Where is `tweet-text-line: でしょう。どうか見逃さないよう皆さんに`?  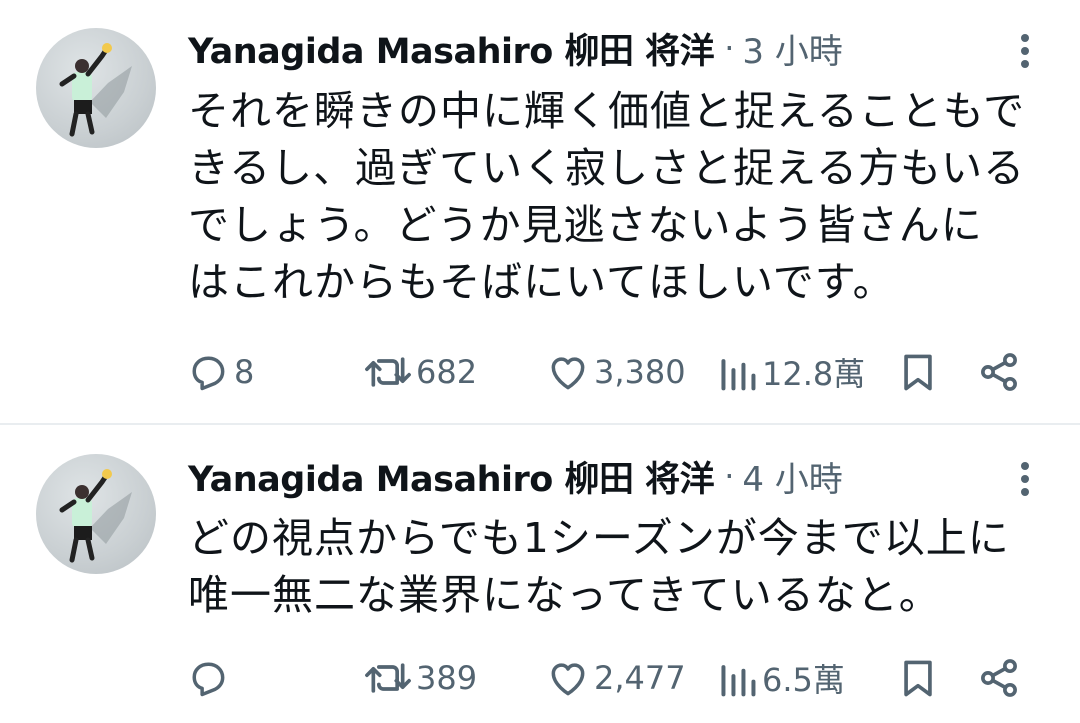
tweet-text-line: でしょう。どうか見逃さないよう皆さんに is located at coordinates (585, 225).